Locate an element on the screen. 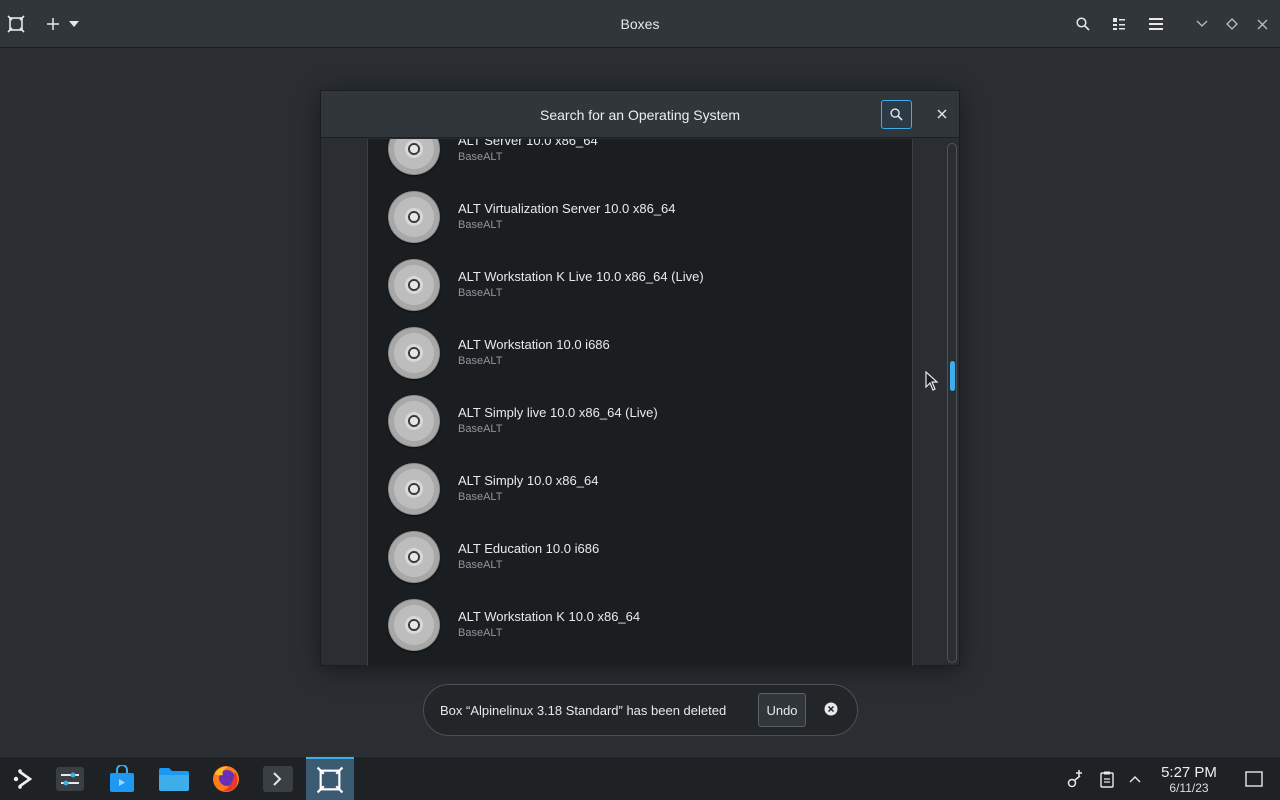 The width and height of the screenshot is (1280, 800). os-list-item: ALT Education 10.0 i686 BaseALT is located at coordinates (640, 557).